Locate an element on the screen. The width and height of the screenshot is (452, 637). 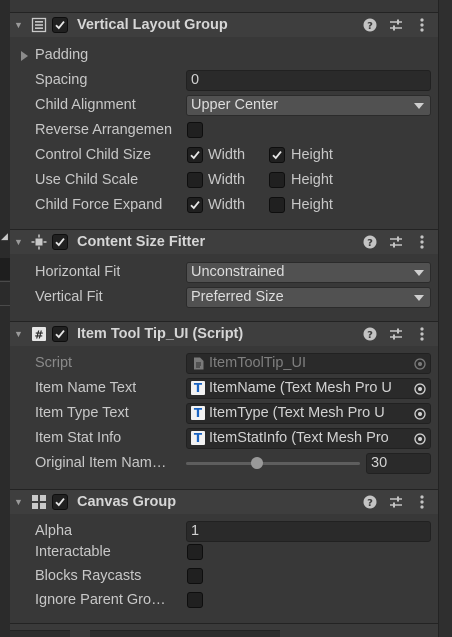
child-force-expand-width-checkbox is located at coordinates (195, 205).